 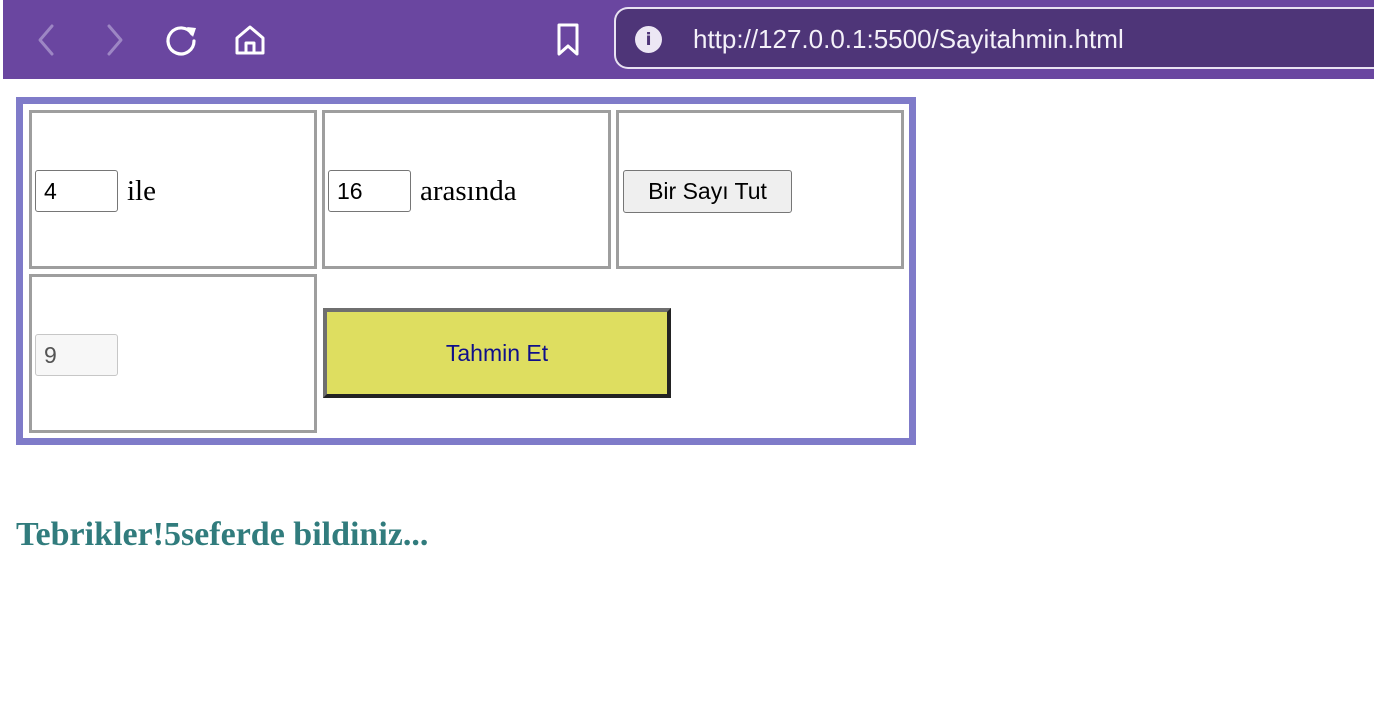 I want to click on home-button, so click(x=250, y=40).